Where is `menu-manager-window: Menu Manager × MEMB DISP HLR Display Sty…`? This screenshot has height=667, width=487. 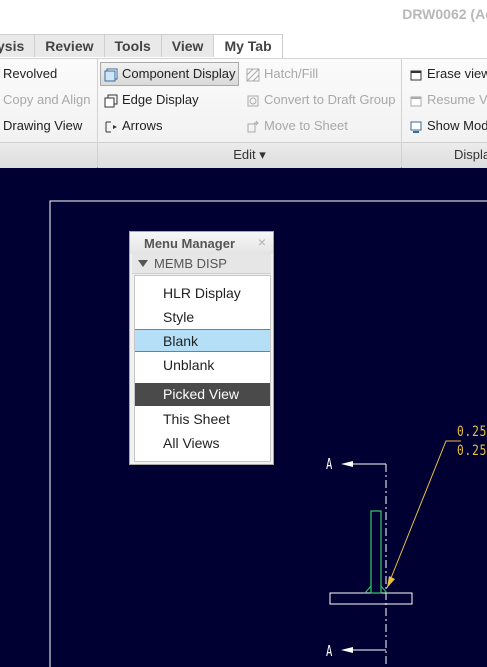 menu-manager-window: Menu Manager × MEMB DISP HLR Display Sty… is located at coordinates (201, 348).